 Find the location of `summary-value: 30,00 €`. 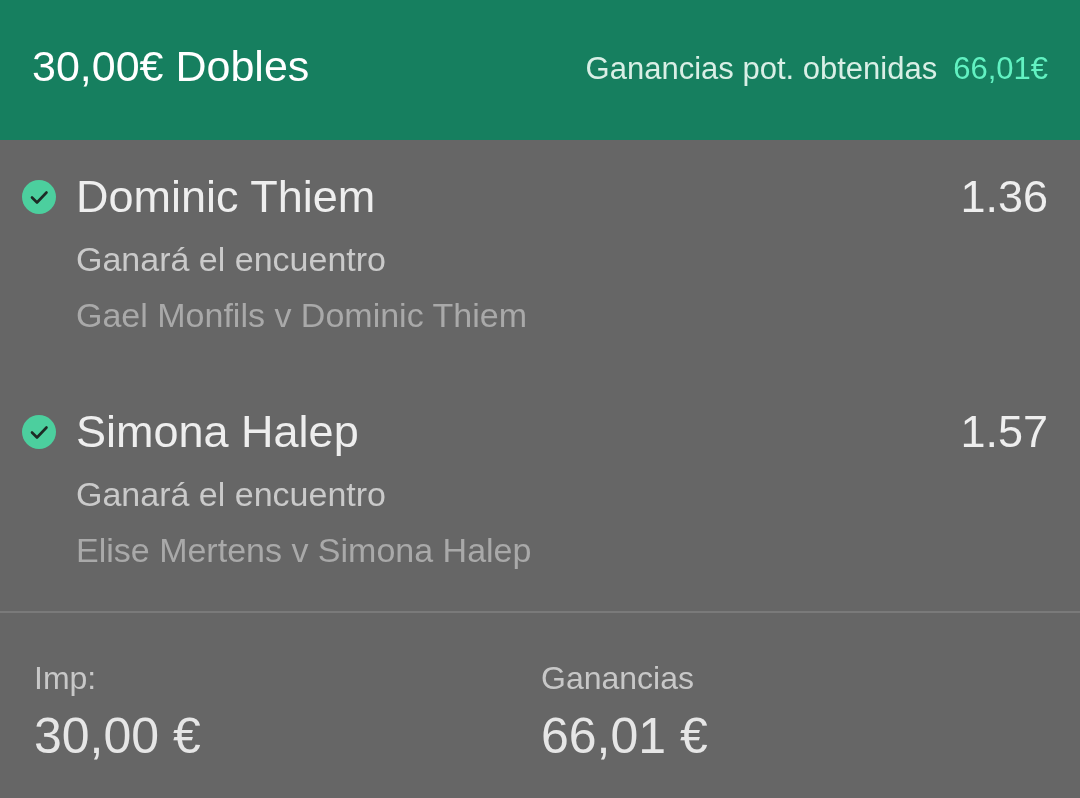

summary-value: 30,00 € is located at coordinates (117, 736).